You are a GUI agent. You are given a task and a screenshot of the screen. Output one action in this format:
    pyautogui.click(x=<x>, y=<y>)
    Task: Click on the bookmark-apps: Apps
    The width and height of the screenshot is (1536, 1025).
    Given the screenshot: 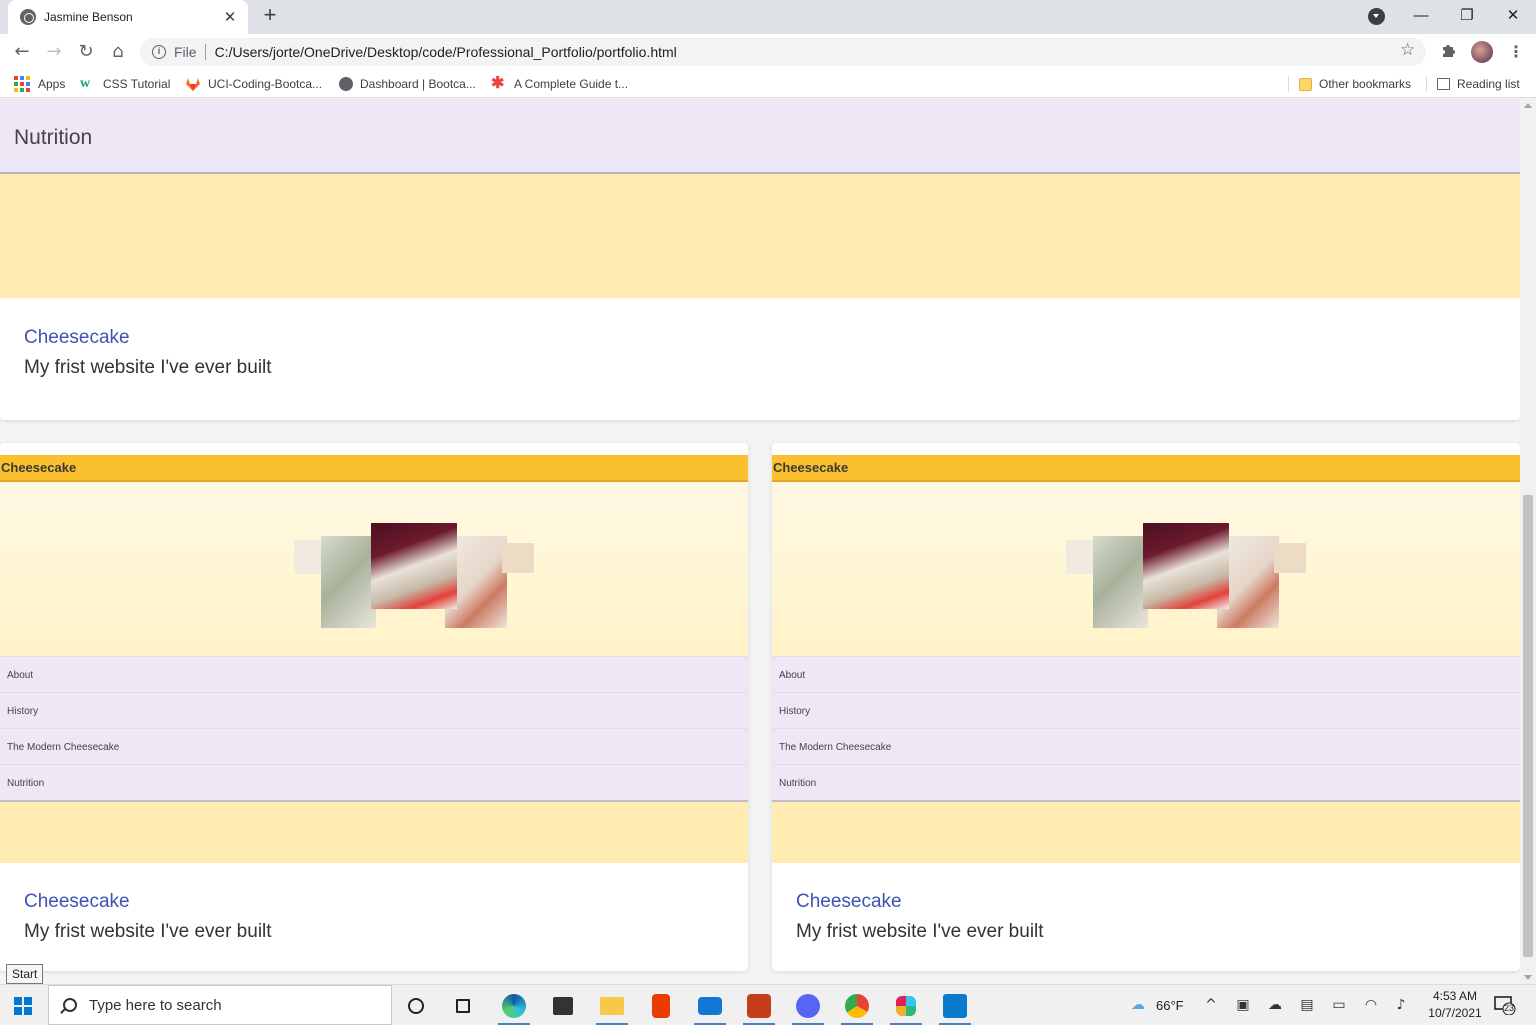 What is the action you would take?
    pyautogui.click(x=39, y=84)
    